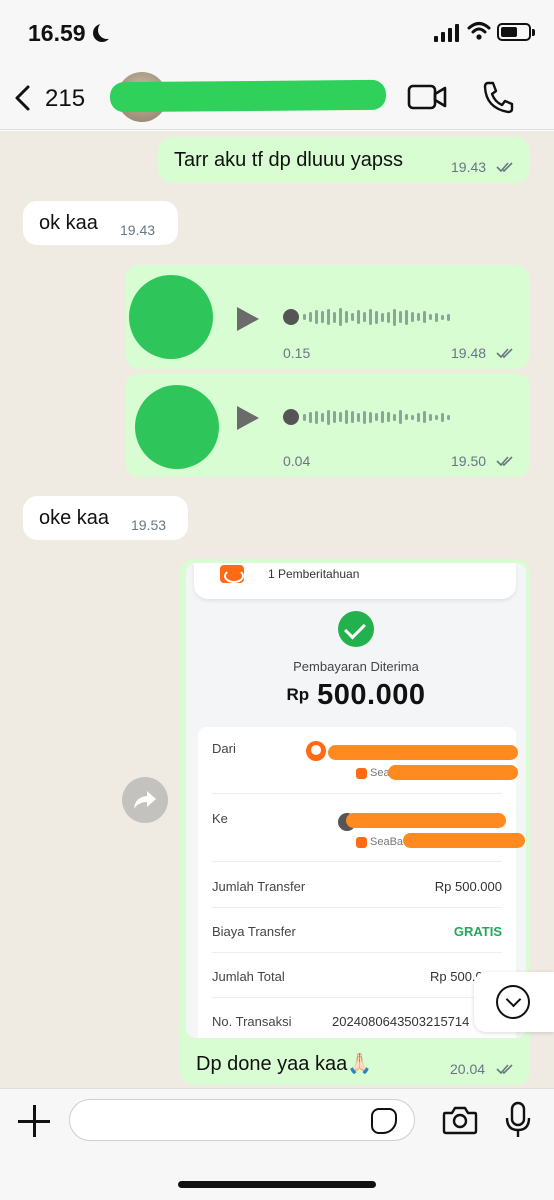 Image resolution: width=554 pixels, height=1200 pixels. I want to click on voice-message-bubble: 0.15 19.48, so click(327, 317).